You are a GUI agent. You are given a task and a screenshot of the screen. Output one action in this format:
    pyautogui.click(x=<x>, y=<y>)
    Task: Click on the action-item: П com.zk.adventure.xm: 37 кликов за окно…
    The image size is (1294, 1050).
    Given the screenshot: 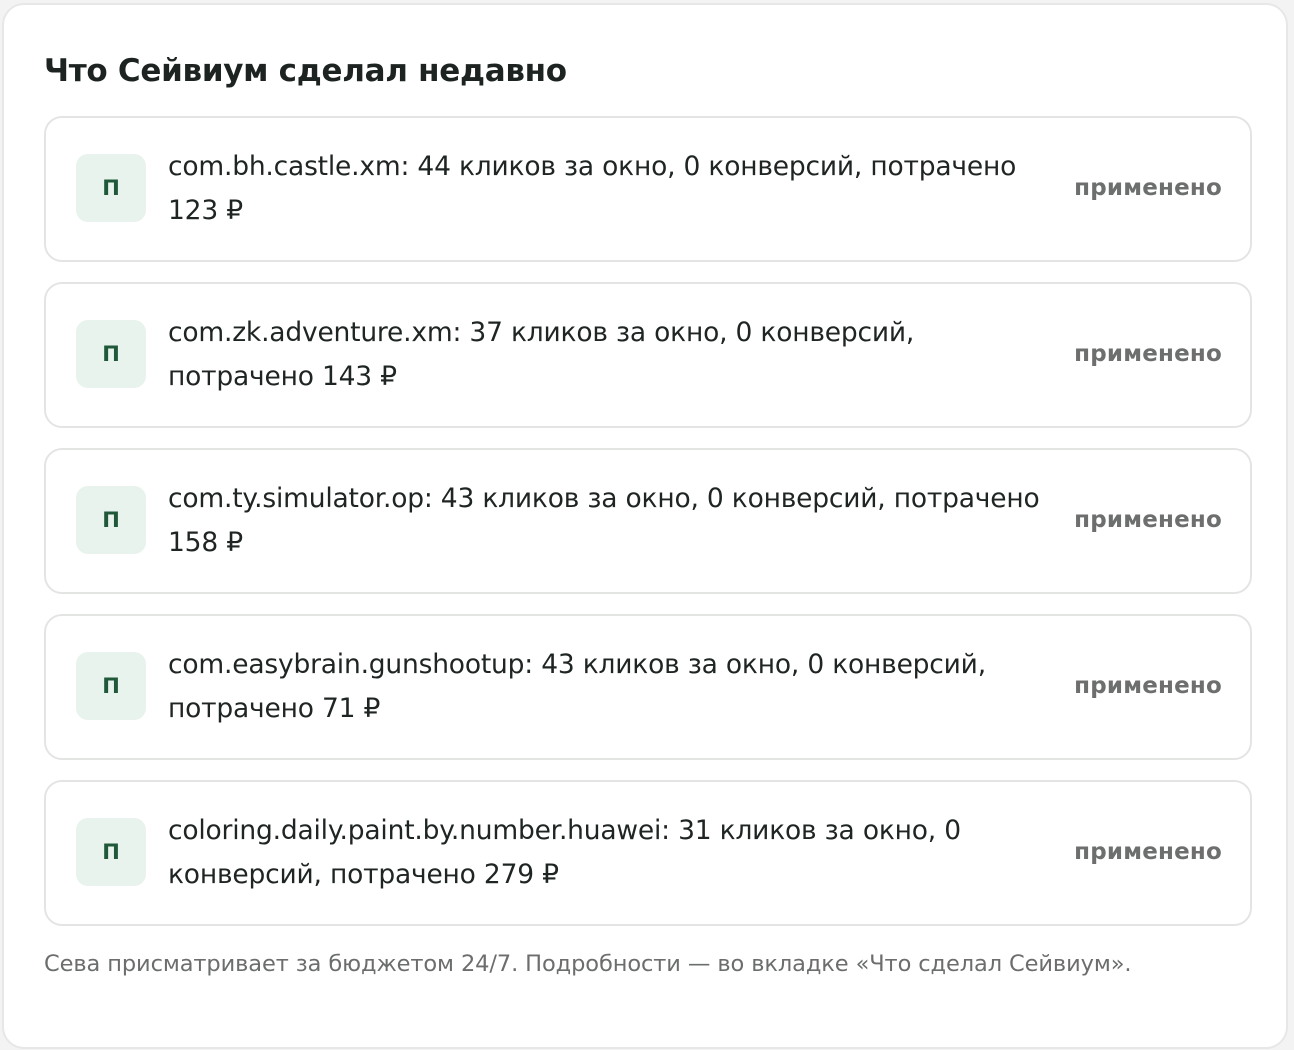 What is the action you would take?
    pyautogui.click(x=648, y=355)
    